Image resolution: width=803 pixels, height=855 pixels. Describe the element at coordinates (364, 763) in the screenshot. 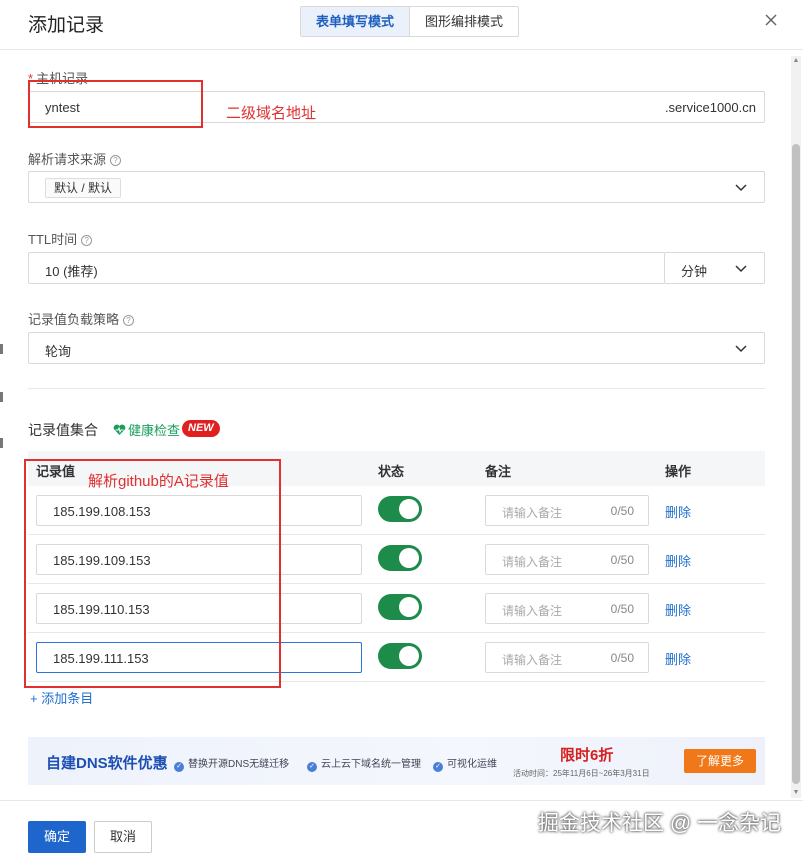

I see `banner-feature: ✓ 云上云下域名统一管理` at that location.